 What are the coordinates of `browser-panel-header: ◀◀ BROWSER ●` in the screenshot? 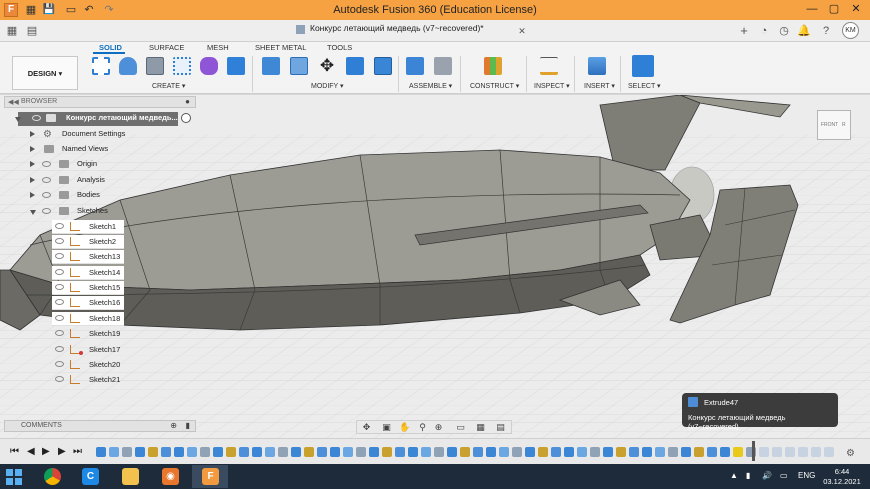 It's located at (100, 102).